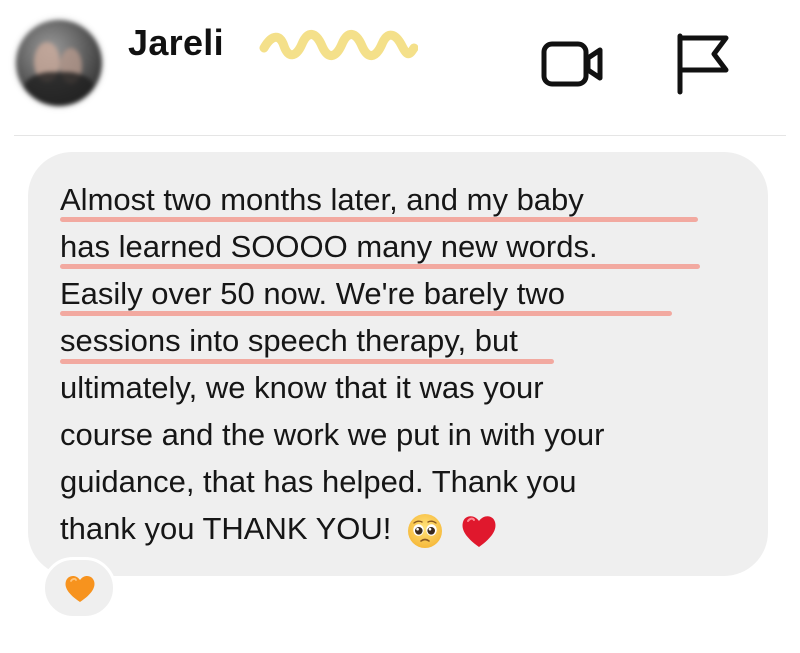 This screenshot has width=800, height=653. I want to click on video-call-button, so click(573, 64).